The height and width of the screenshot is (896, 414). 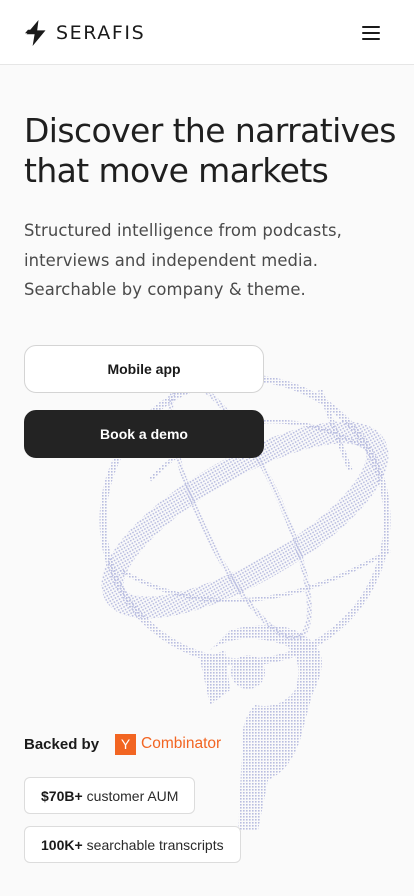 I want to click on stat-label: customer AUM, so click(x=132, y=795).